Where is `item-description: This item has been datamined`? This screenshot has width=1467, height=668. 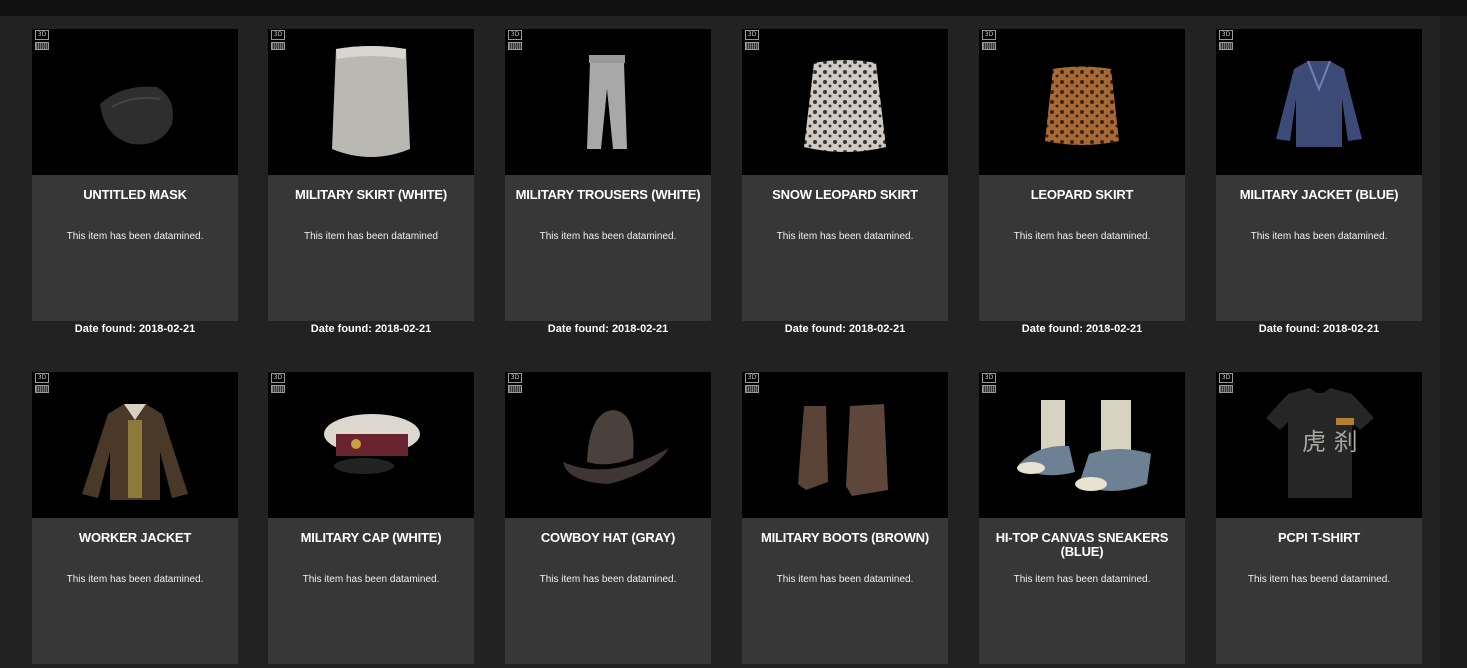
item-description: This item has been datamined is located at coordinates (371, 236).